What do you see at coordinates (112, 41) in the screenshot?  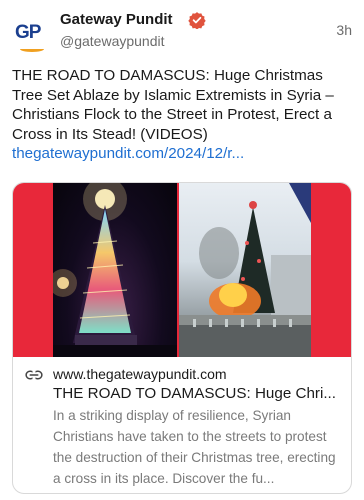 I see `account-handle: @gatewaypundit` at bounding box center [112, 41].